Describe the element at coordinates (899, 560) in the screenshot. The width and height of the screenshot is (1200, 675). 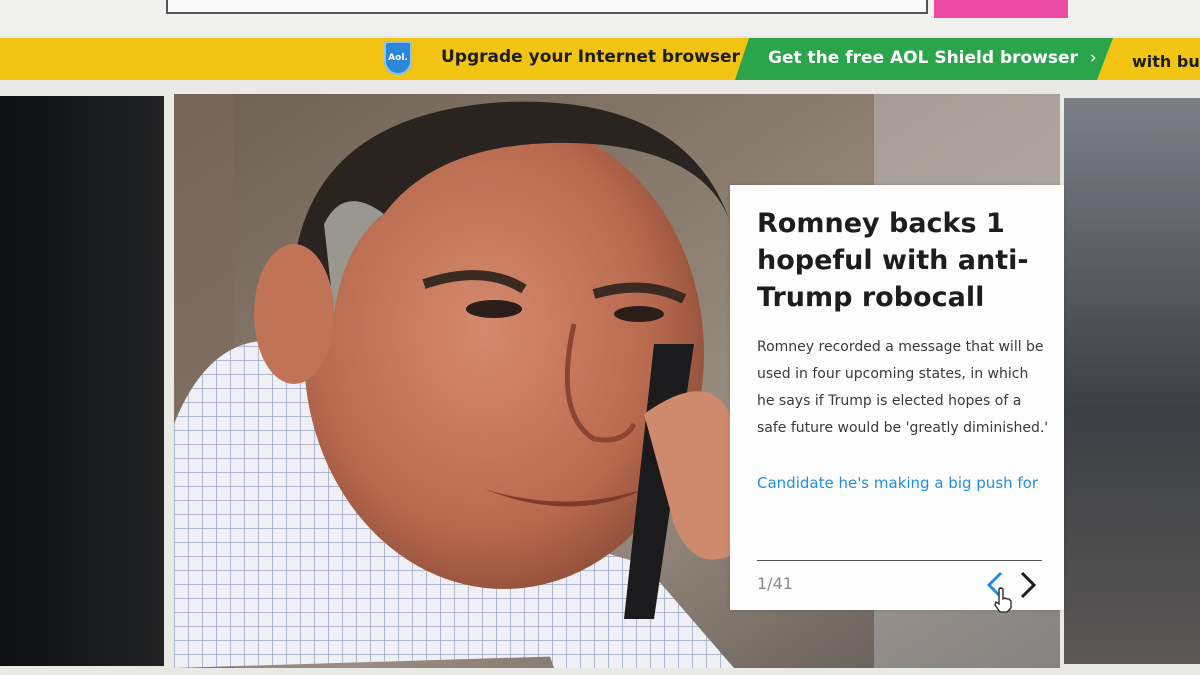
I see `card-divider` at that location.